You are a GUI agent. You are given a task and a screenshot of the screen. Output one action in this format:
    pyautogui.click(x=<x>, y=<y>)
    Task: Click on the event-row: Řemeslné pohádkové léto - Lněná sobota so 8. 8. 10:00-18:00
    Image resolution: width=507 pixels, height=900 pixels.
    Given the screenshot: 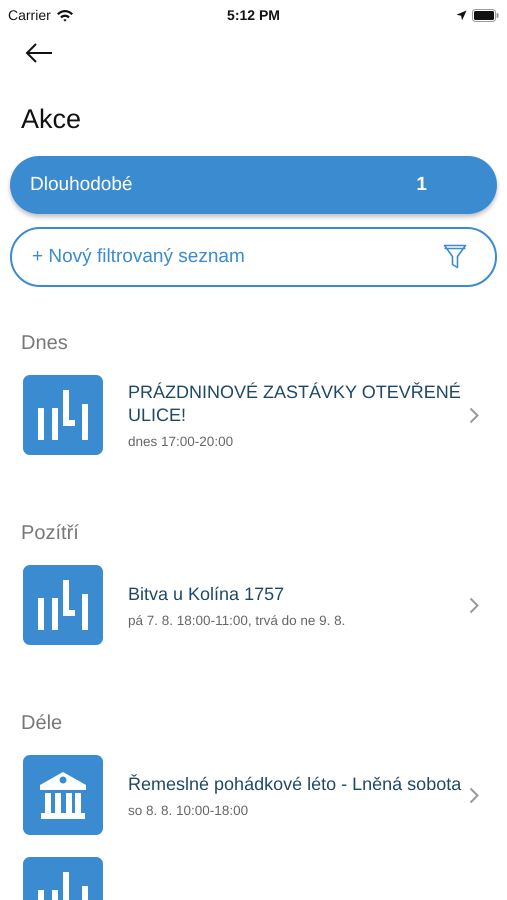 What is the action you would take?
    pyautogui.click(x=253, y=795)
    